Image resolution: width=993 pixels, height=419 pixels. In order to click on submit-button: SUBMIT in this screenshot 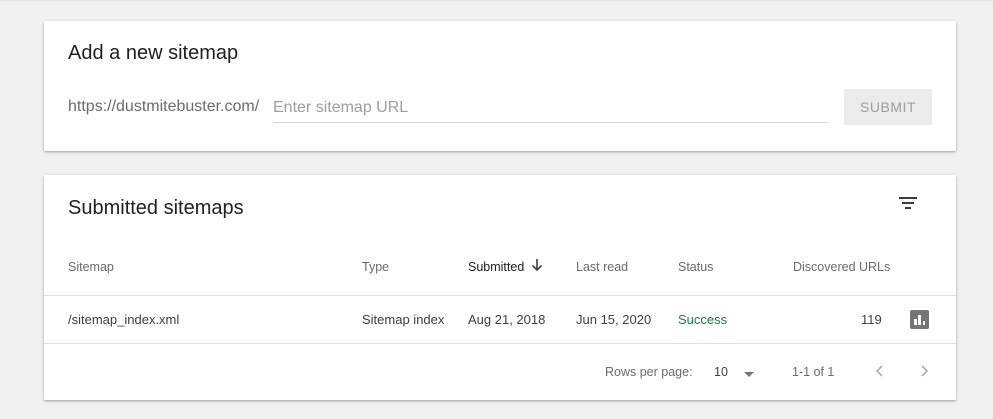, I will do `click(888, 107)`.